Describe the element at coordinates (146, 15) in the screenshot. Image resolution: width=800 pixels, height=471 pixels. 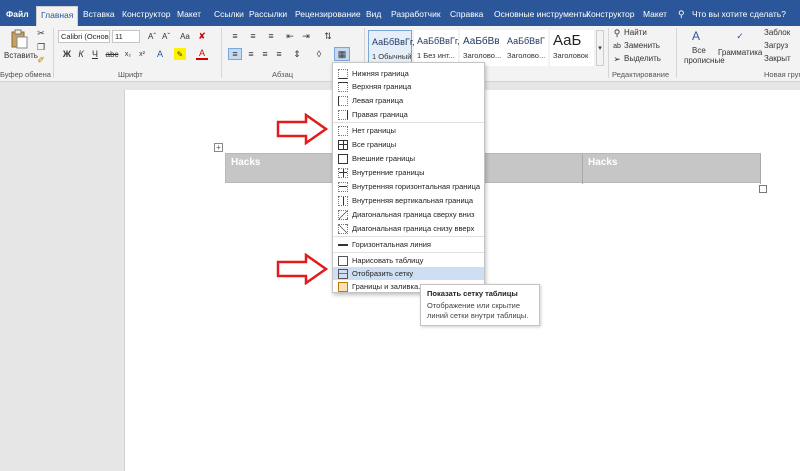
I see `tab-design: Конструктор` at that location.